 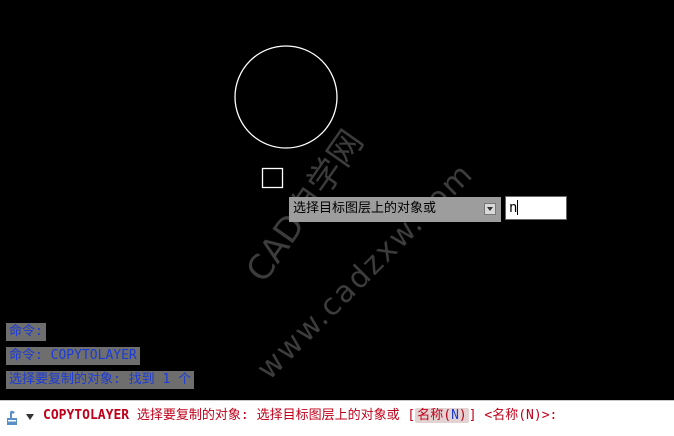 What do you see at coordinates (272, 178) in the screenshot?
I see `pickbox-cursor` at bounding box center [272, 178].